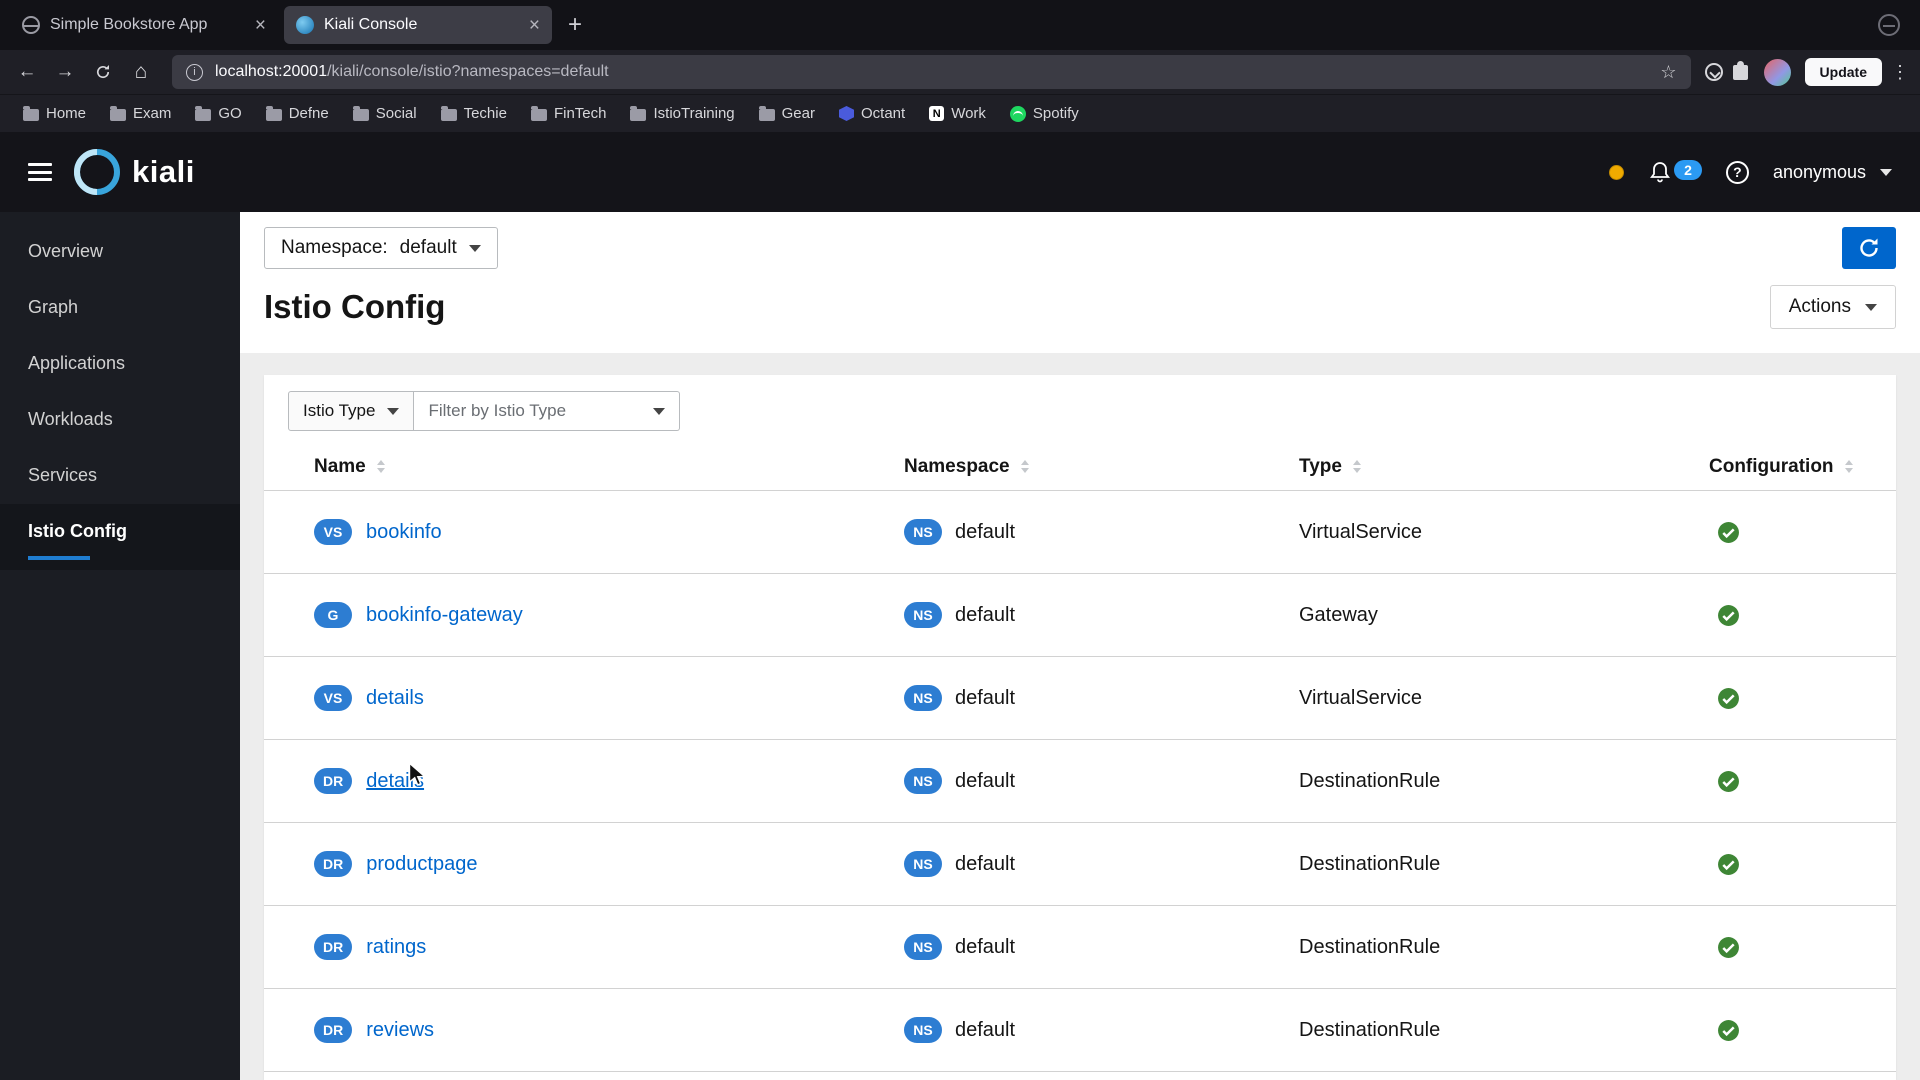  What do you see at coordinates (1080, 532) in the screenshot?
I see `table-row: VS bookinfo NS default VirtualService` at bounding box center [1080, 532].